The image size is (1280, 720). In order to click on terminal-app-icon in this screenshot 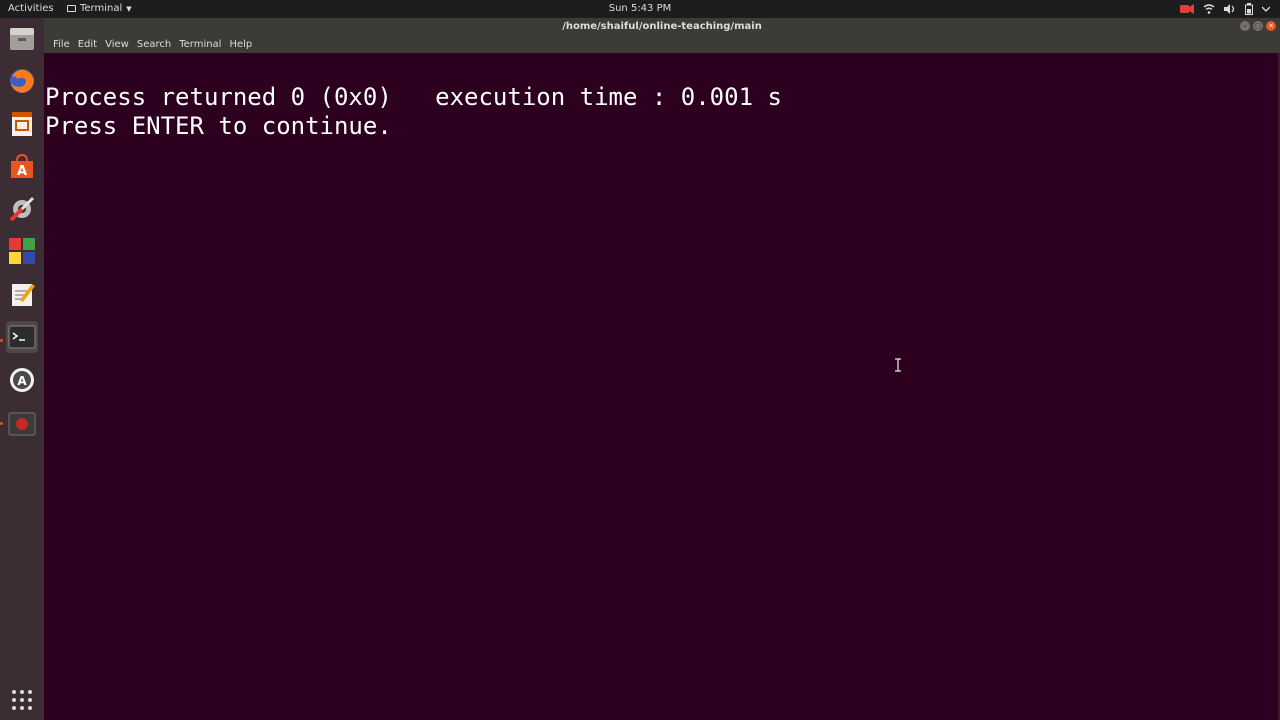, I will do `click(71, 8)`.